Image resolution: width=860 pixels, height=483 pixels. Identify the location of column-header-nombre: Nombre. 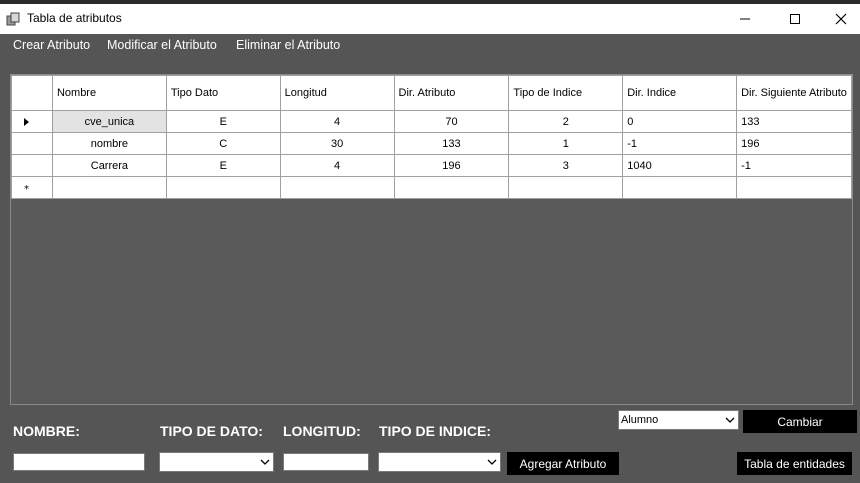
(109, 93).